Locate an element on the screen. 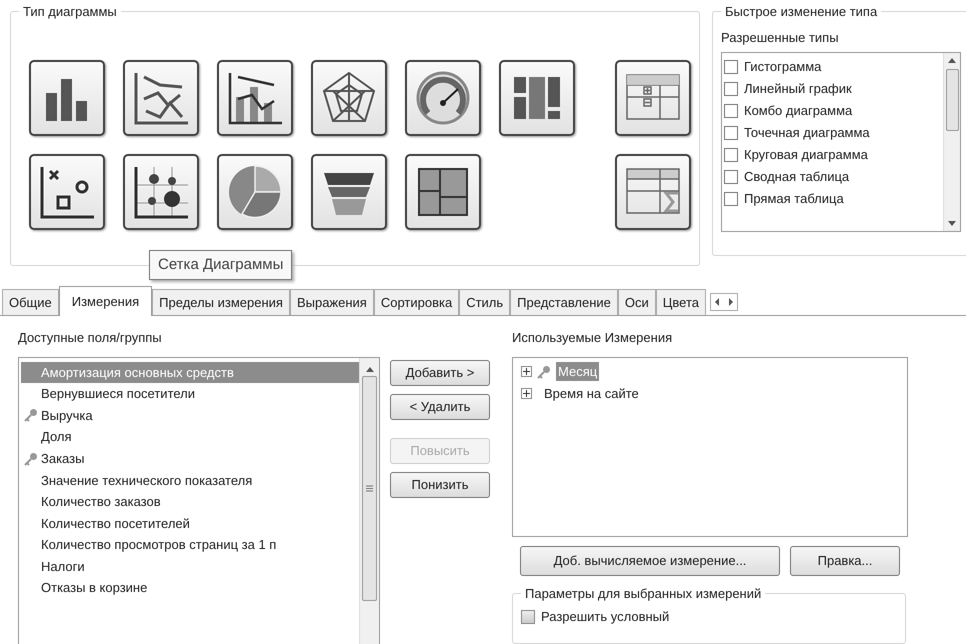  type-list-item: Сводная таблица is located at coordinates (833, 177).